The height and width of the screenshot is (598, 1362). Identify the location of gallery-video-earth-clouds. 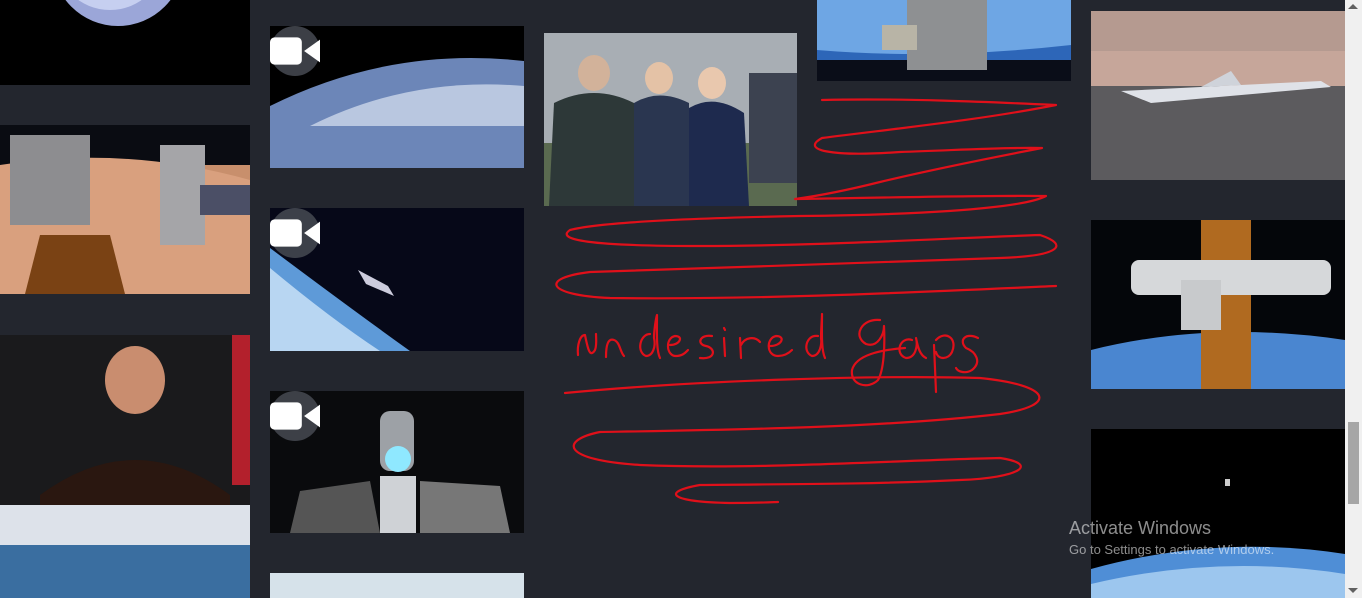
(397, 97).